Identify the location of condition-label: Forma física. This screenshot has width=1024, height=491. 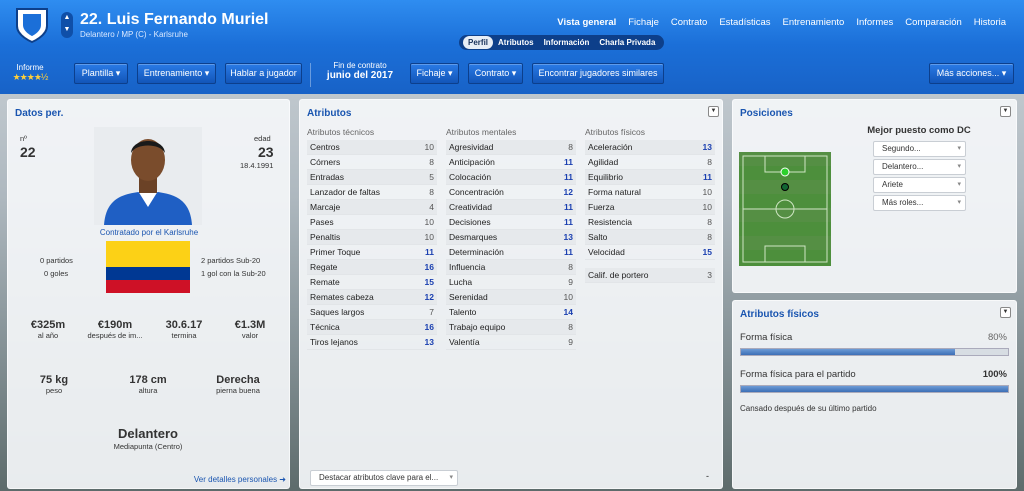
(766, 337).